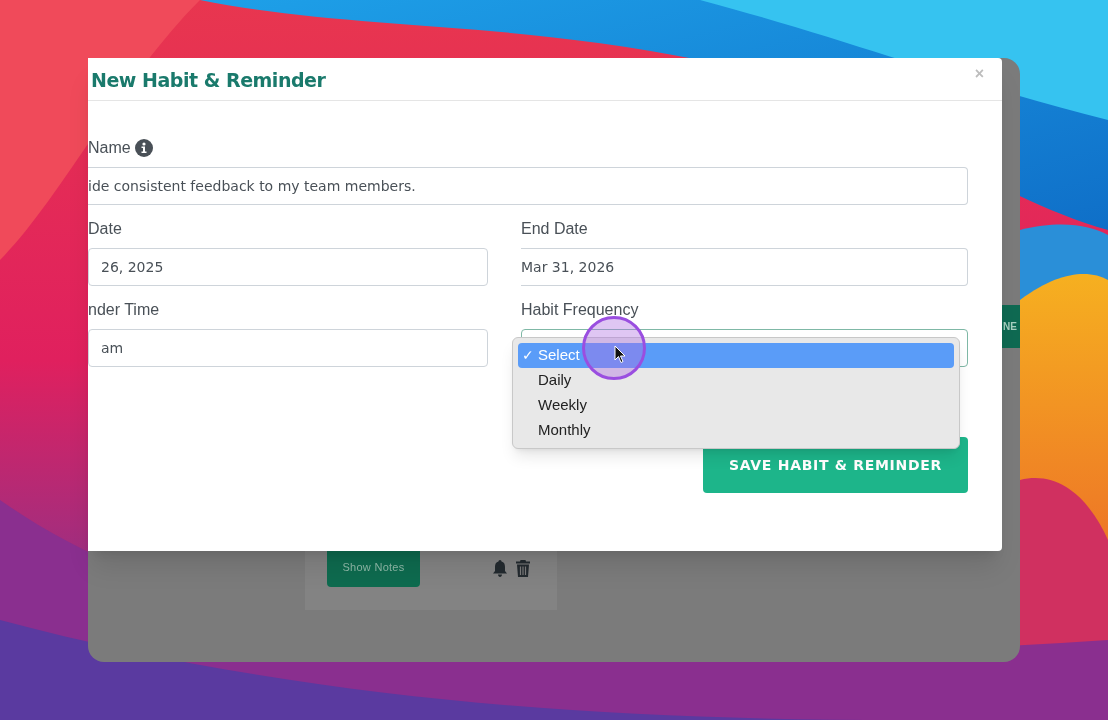 Image resolution: width=1108 pixels, height=720 pixels. Describe the element at coordinates (744, 267) in the screenshot. I see `input-field: Mar 31, 2026` at that location.